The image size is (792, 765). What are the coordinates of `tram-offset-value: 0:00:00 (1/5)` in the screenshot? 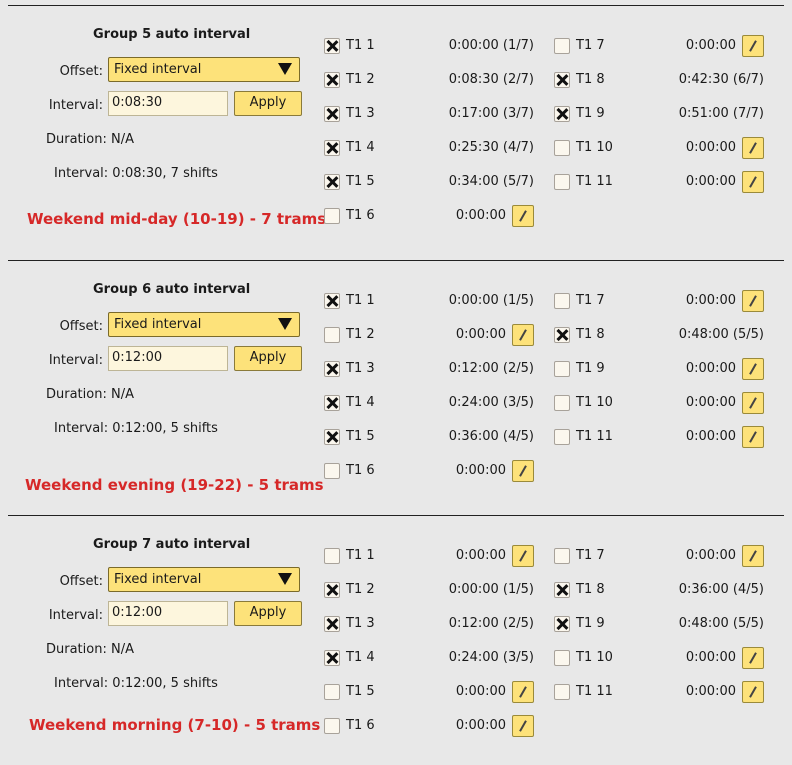 It's located at (491, 589).